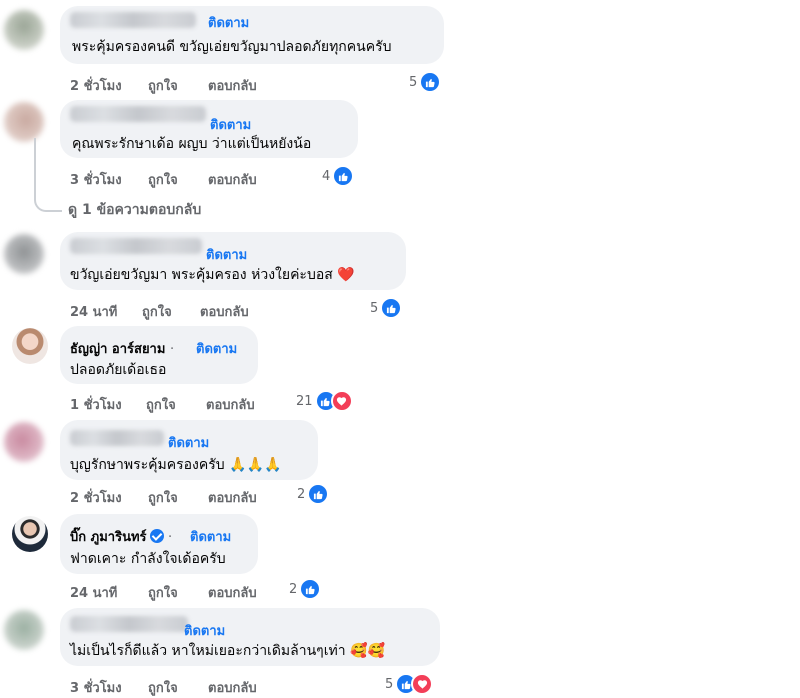 The width and height of the screenshot is (800, 698). What do you see at coordinates (346, 275) in the screenshot?
I see `heart-emoji: ❤️` at bounding box center [346, 275].